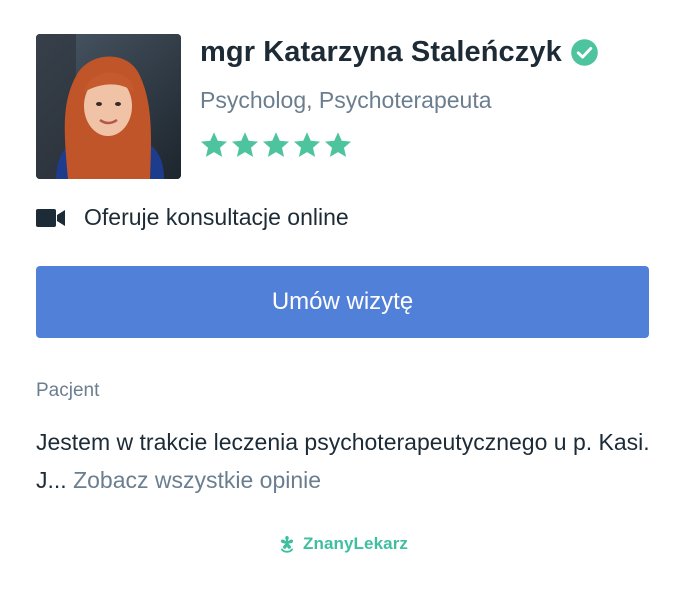 This screenshot has height=600, width=685. I want to click on review-author: Pacjent, so click(68, 390).